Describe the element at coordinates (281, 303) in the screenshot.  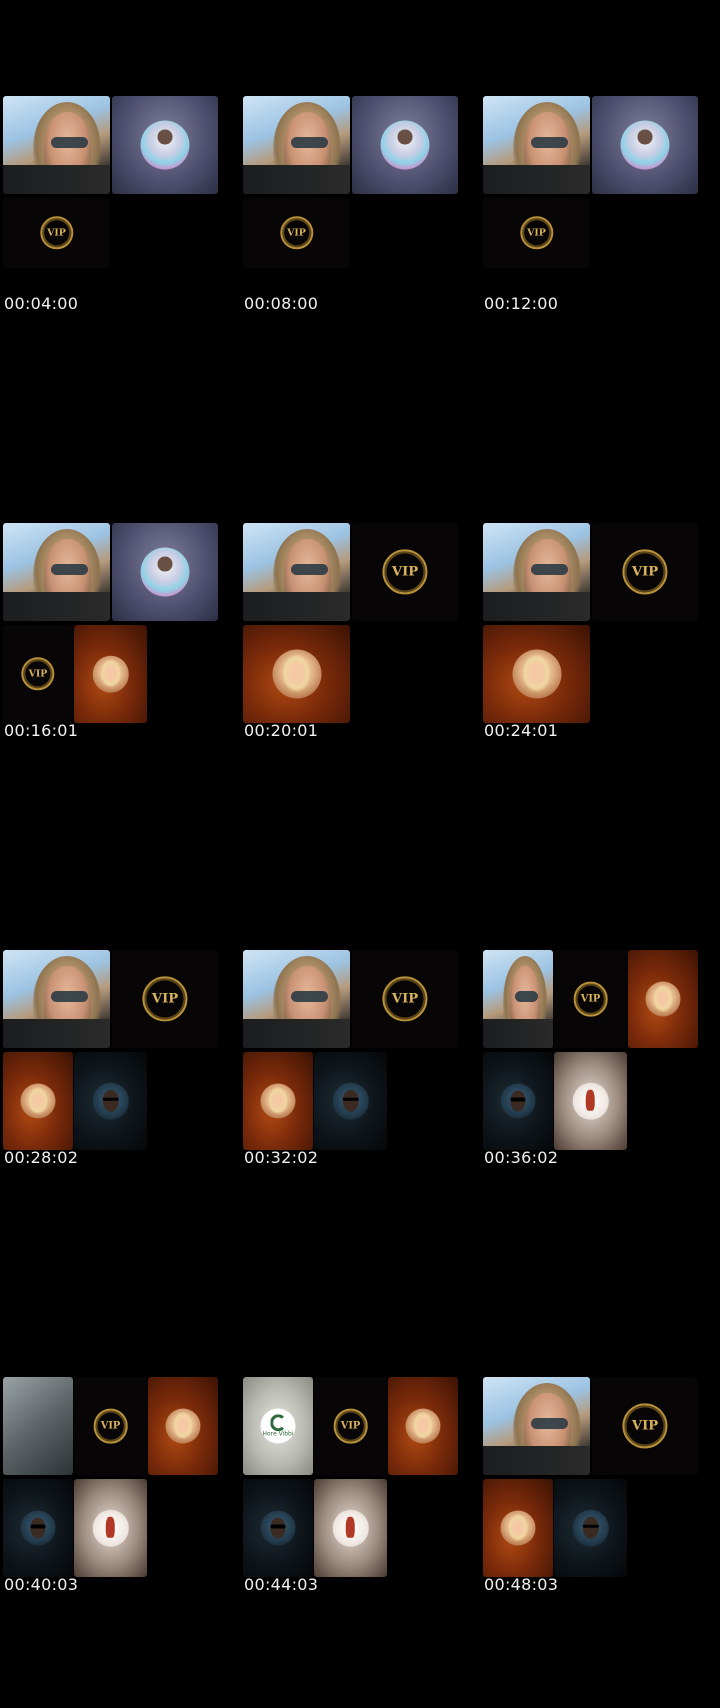
I see `timestamp: 00:08:00` at that location.